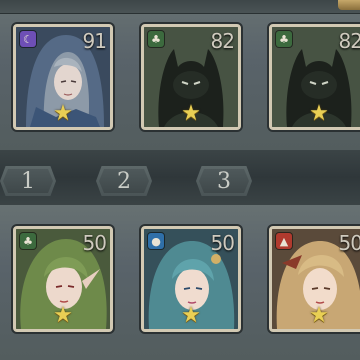  I want to click on tab-label: 2, so click(124, 181).